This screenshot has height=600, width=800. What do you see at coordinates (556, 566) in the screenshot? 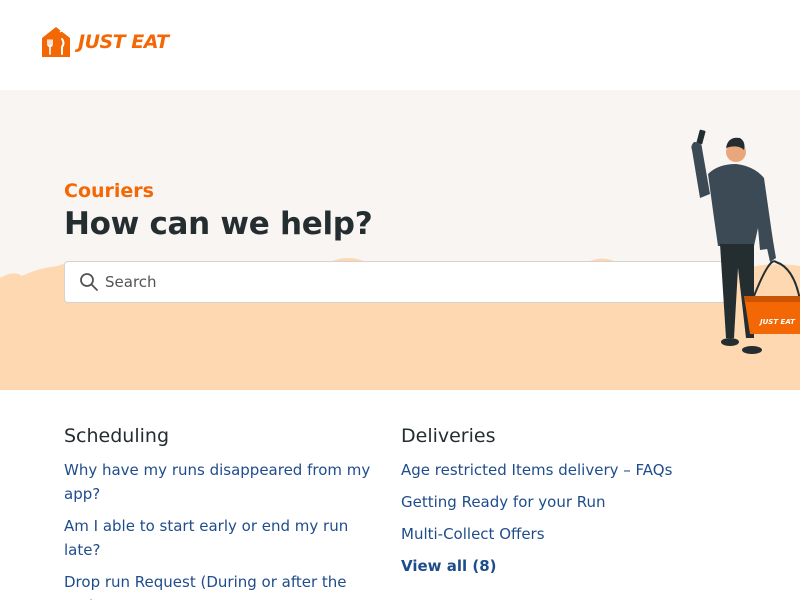
I see `view-all-link: View all (8)` at bounding box center [556, 566].